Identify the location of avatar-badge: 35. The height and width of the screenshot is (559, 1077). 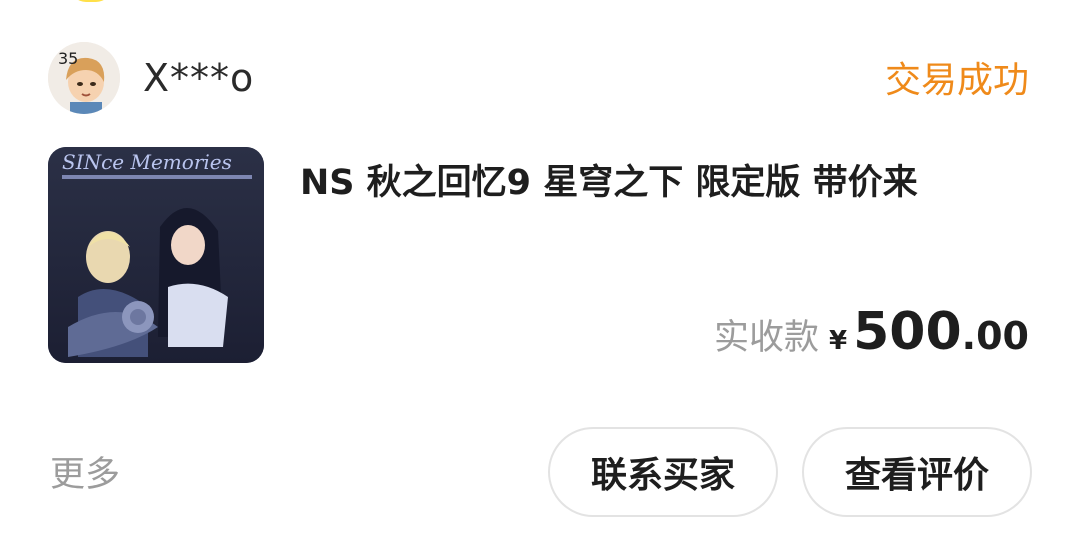
(68, 58).